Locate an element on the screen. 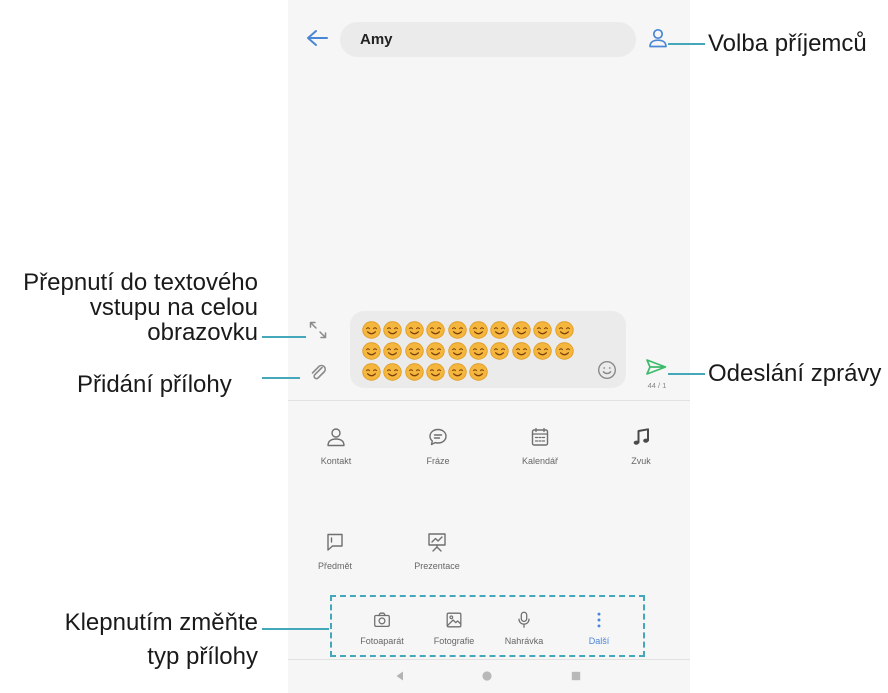 The image size is (888, 693). attach-option-label: Fráze is located at coordinates (438, 461).